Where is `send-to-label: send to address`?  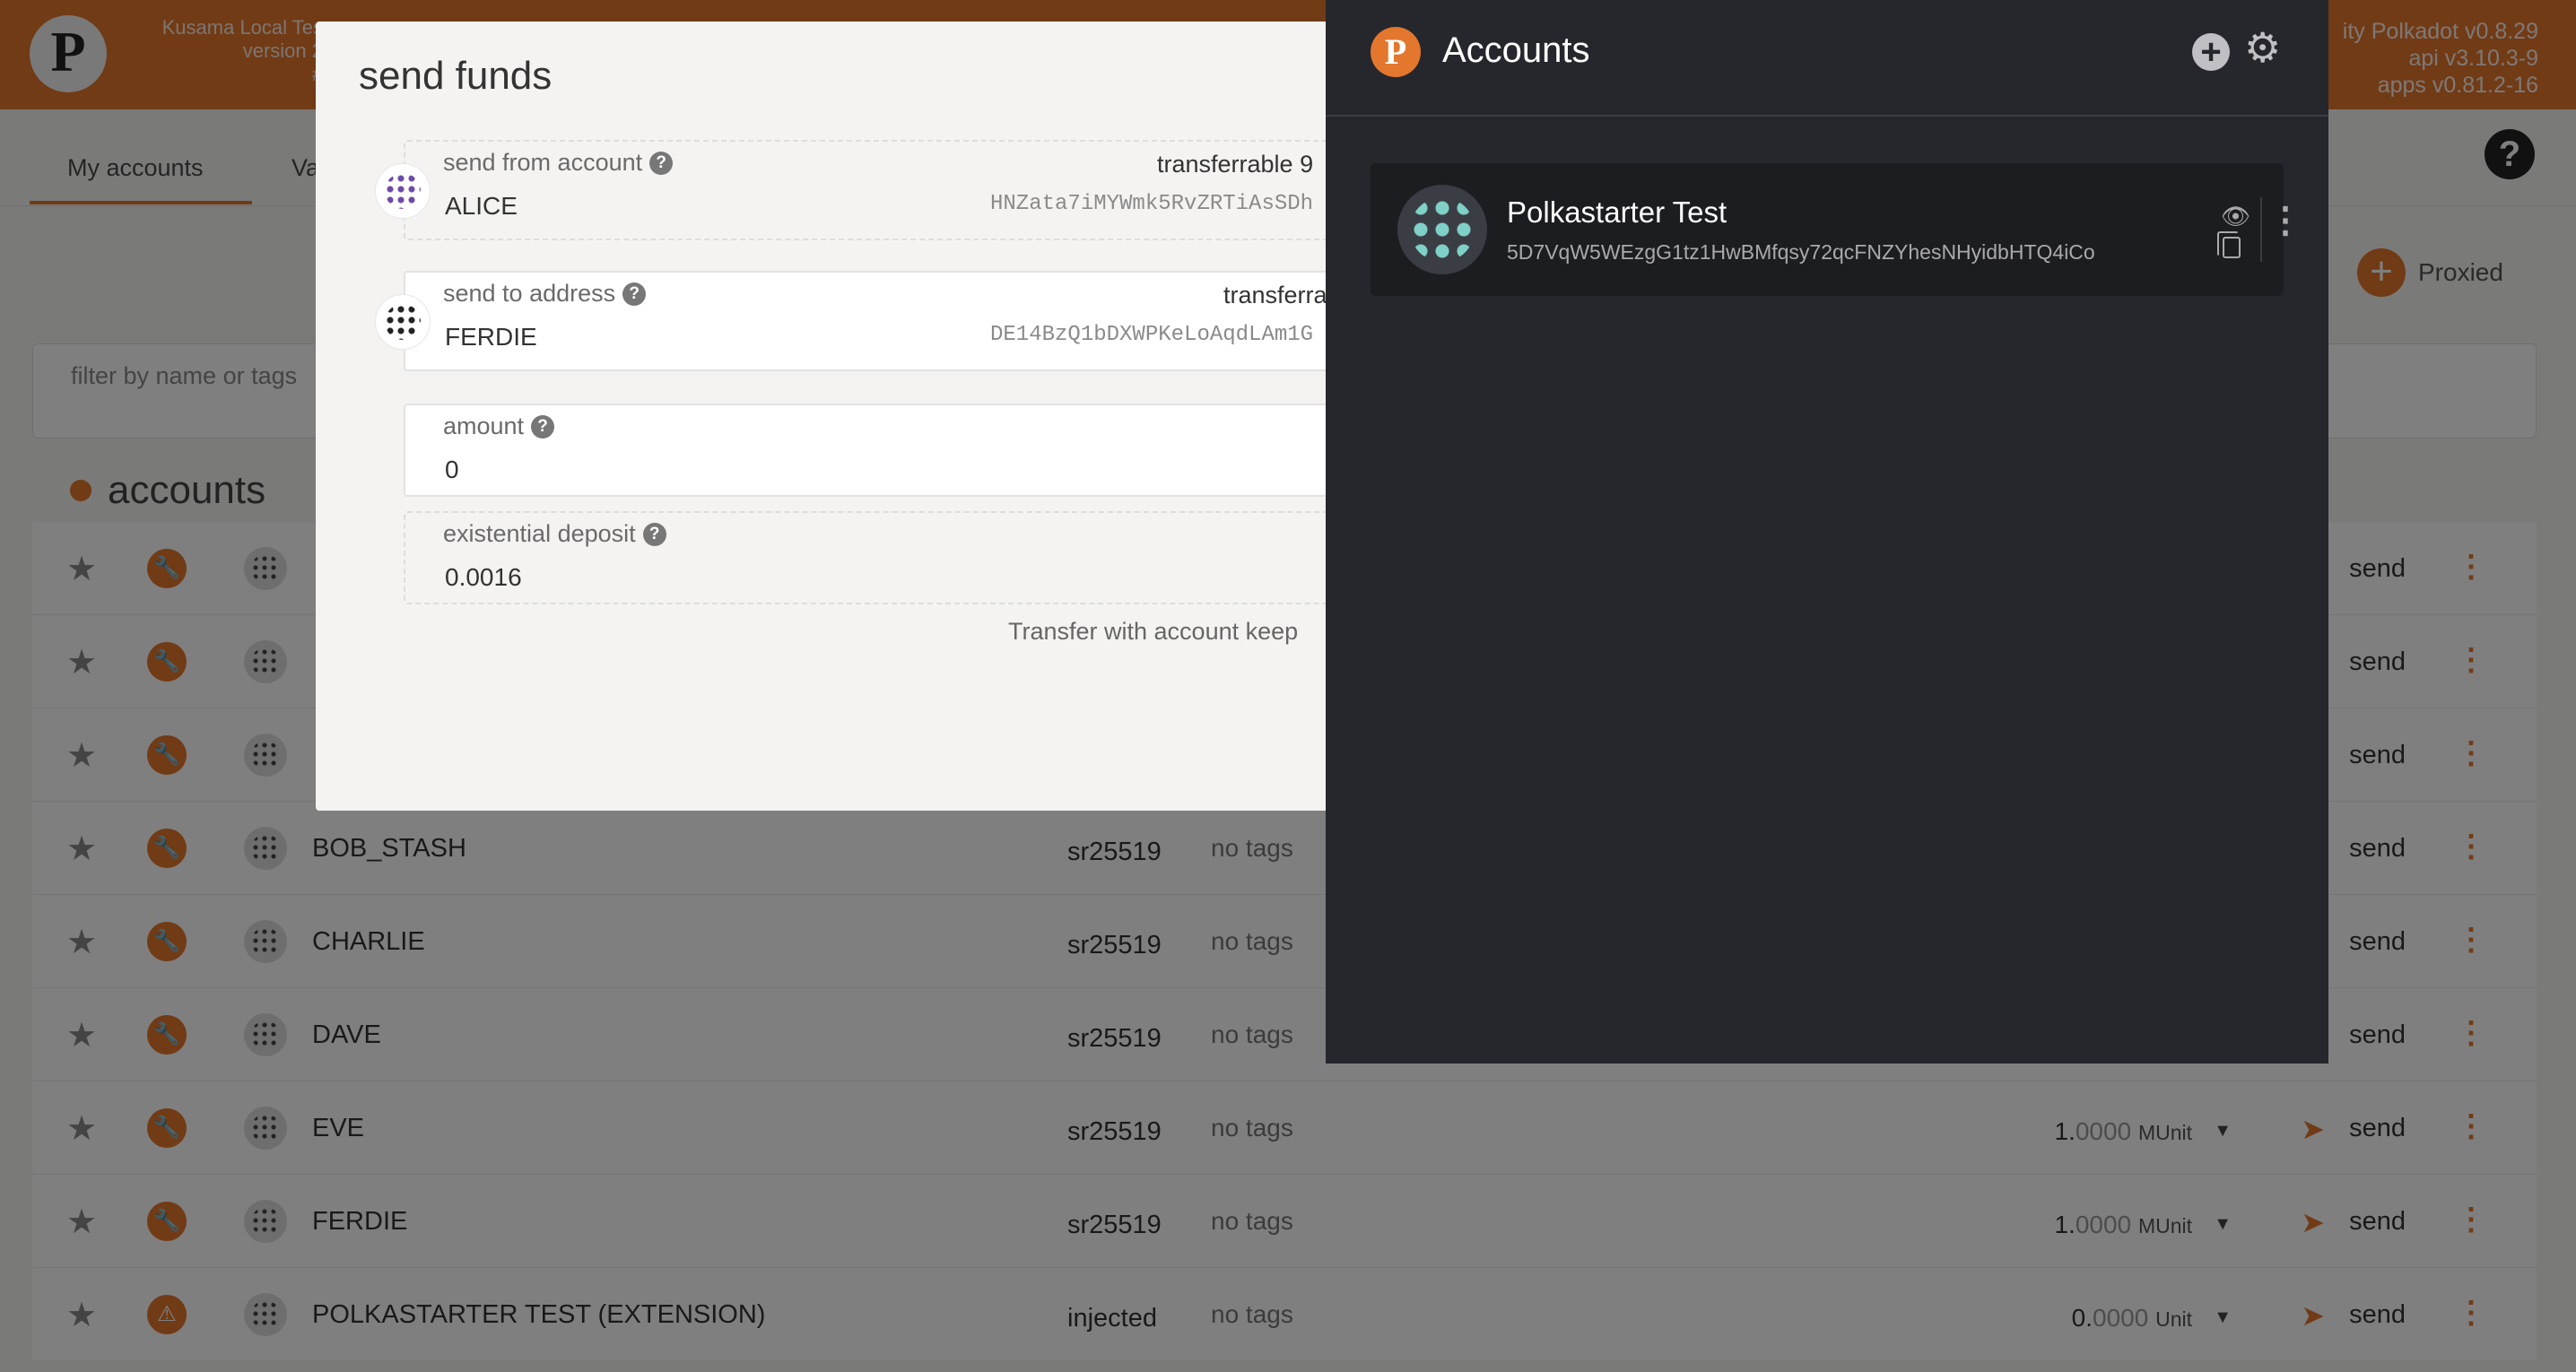 send-to-label: send to address is located at coordinates (529, 293).